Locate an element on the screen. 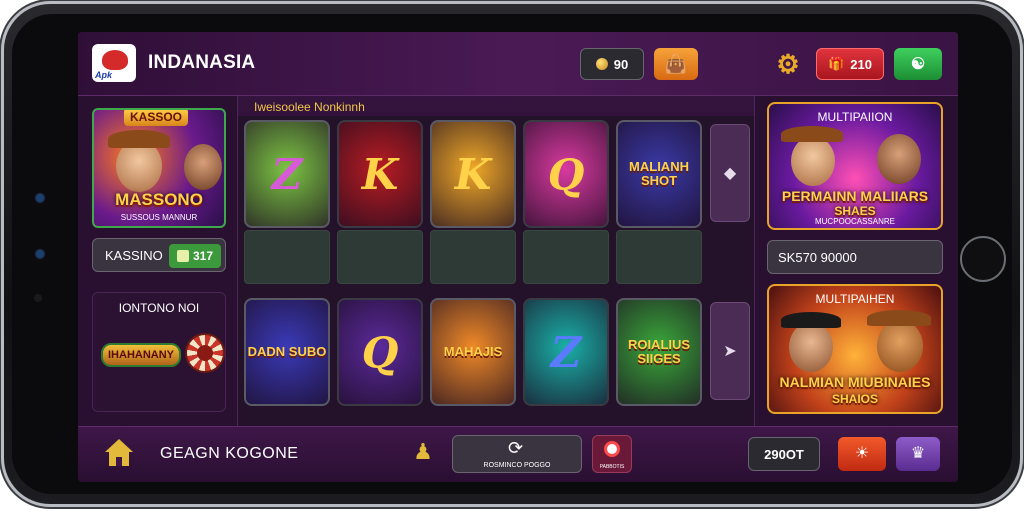  coin-balance: 90 is located at coordinates (612, 64).